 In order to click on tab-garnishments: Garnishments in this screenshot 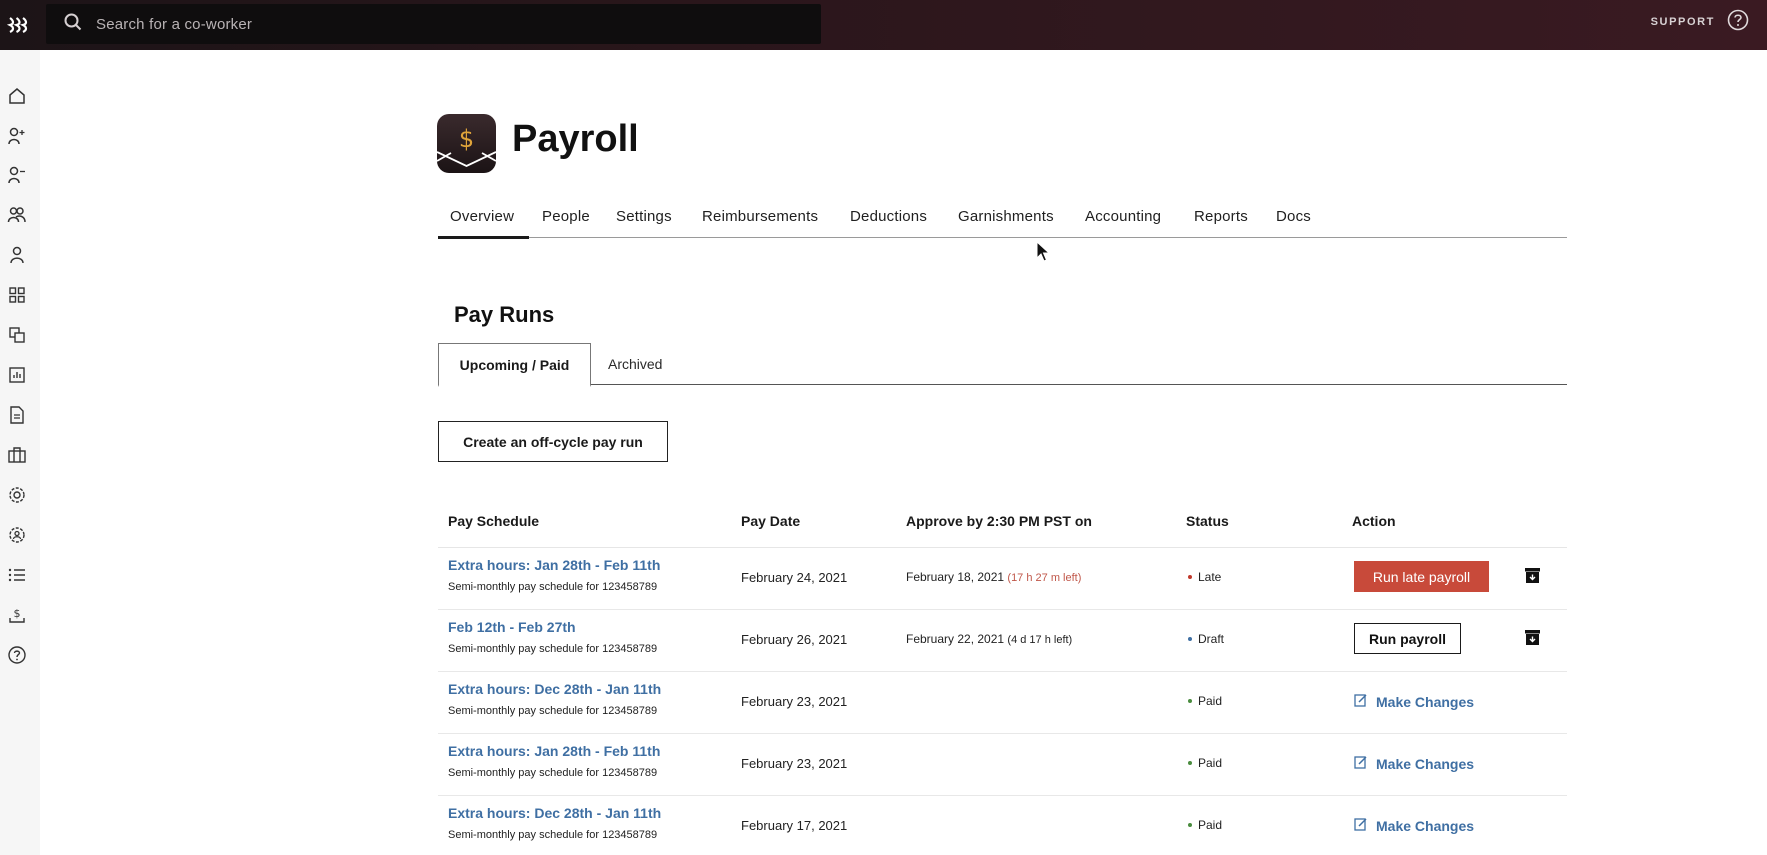, I will do `click(1006, 216)`.